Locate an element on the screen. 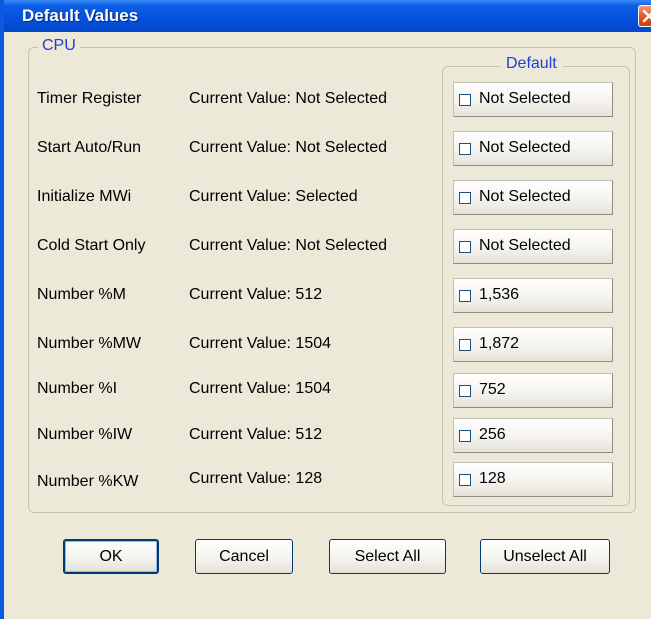 Image resolution: width=651 pixels, height=619 pixels. default-value: 1,536 is located at coordinates (499, 294).